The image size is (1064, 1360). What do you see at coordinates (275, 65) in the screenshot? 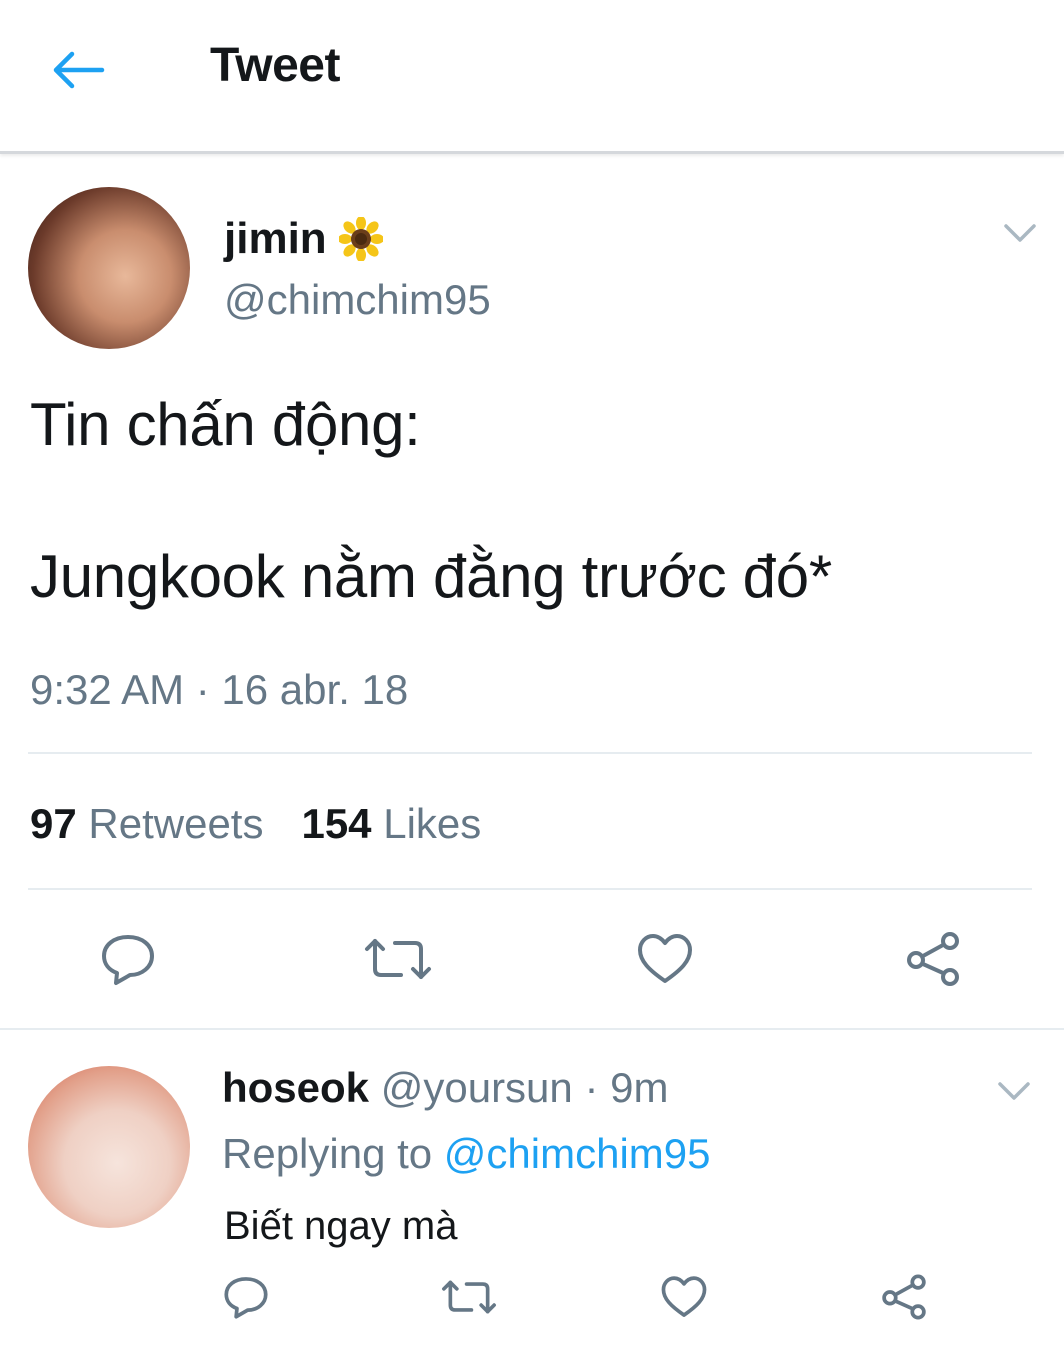
I see `page-title: Tweet` at bounding box center [275, 65].